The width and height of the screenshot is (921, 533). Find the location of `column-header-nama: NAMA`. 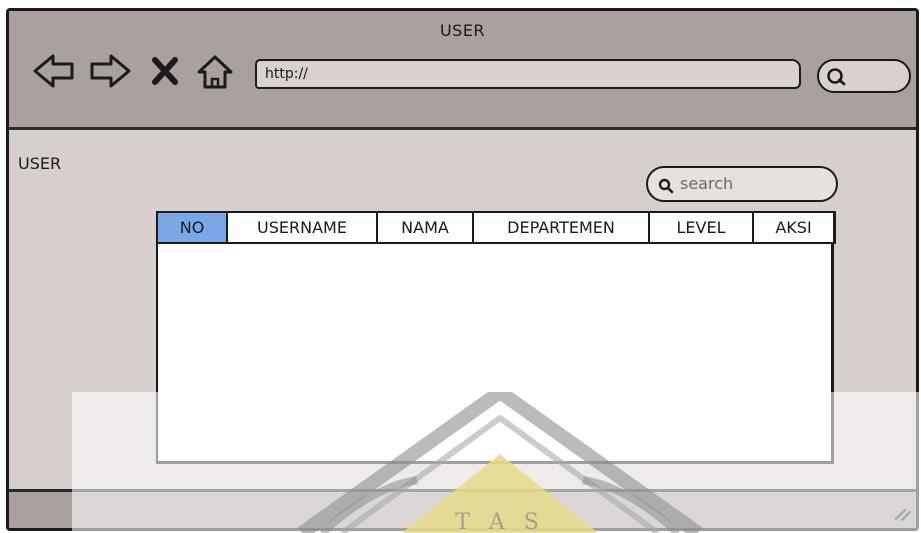

column-header-nama: NAMA is located at coordinates (424, 227).